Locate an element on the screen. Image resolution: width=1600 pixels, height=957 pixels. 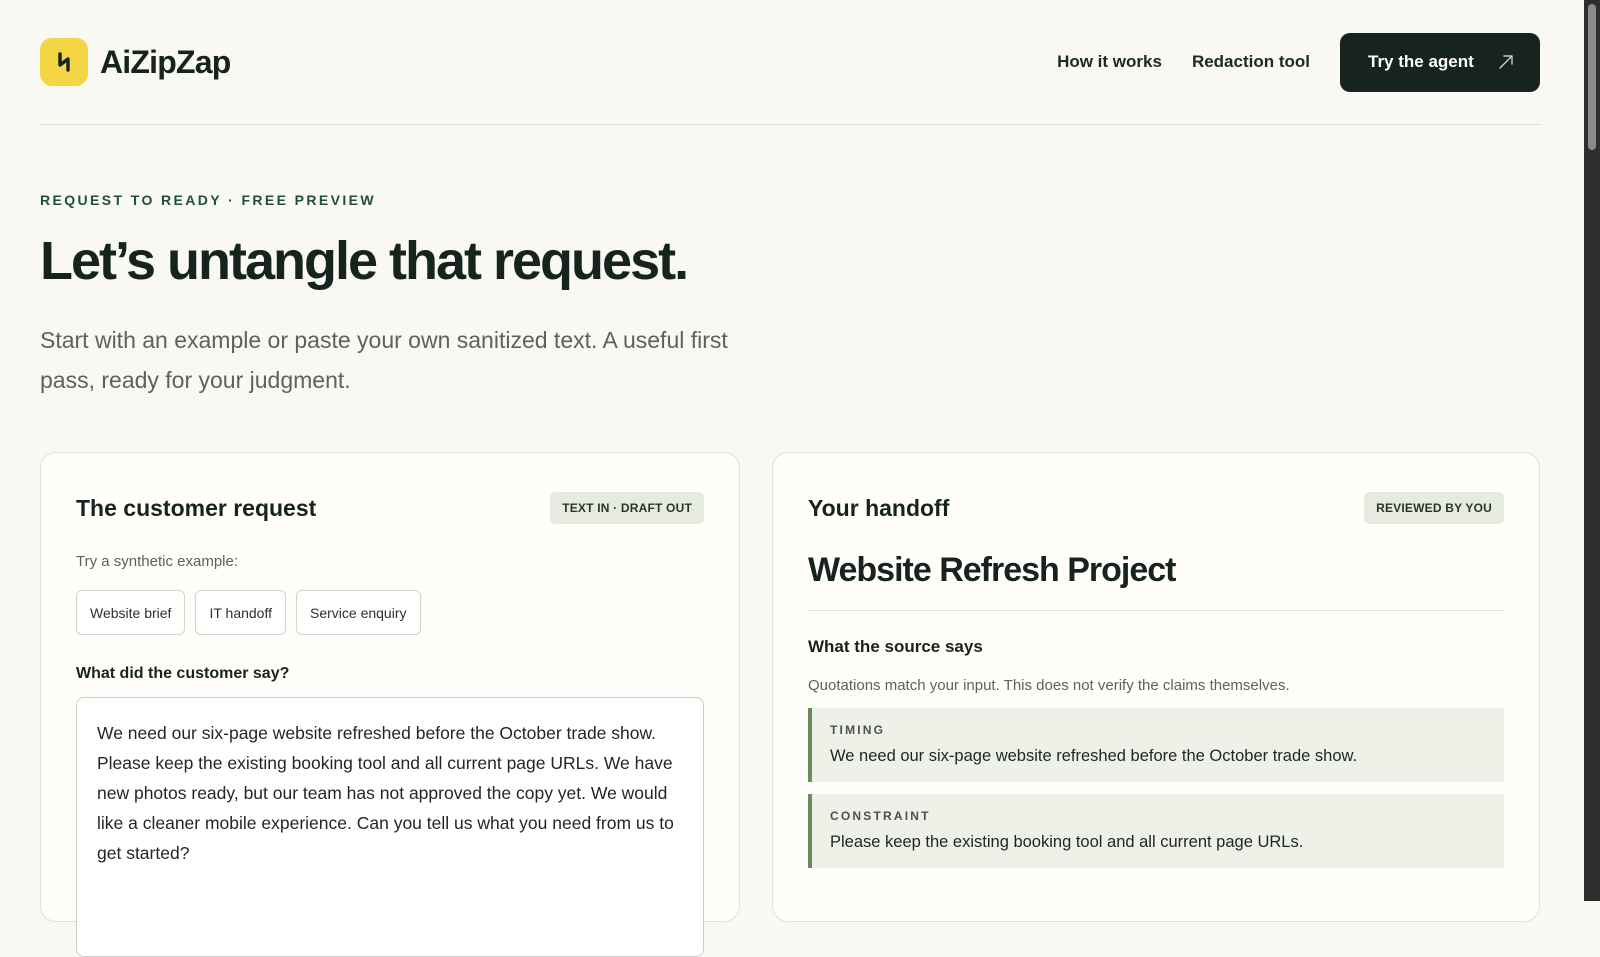
request-card-header: The customer request TEXT IN · DRAFT OUT is located at coordinates (390, 508).